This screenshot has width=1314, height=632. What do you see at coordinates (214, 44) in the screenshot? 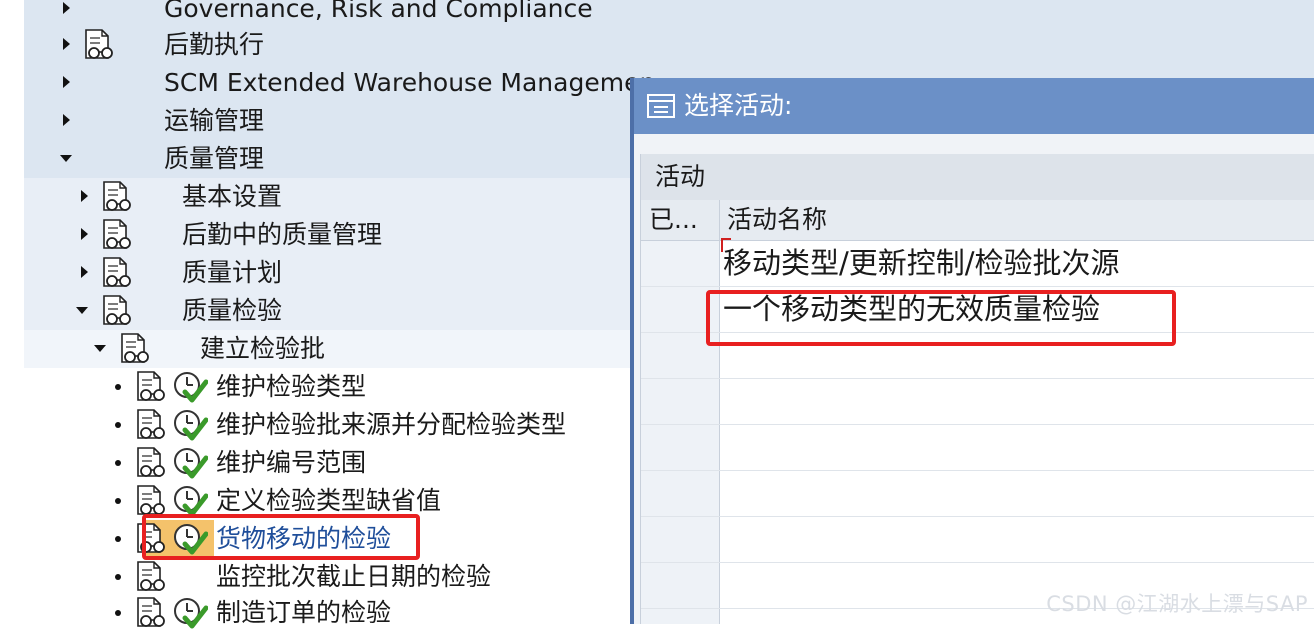
I see `tree-node-label: 后勤执行` at bounding box center [214, 44].